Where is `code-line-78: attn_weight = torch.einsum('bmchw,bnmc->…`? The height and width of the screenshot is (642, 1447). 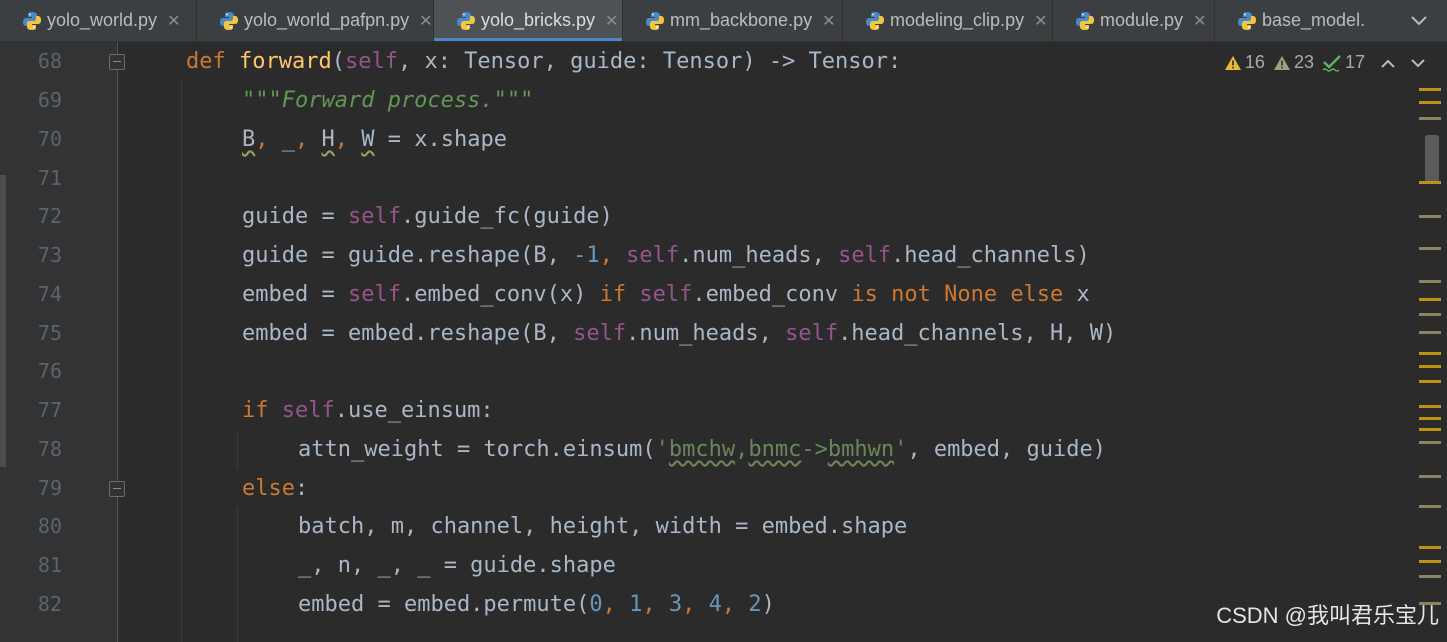 code-line-78: attn_weight = torch.einsum('bmchw,bnmc->… is located at coordinates (702, 449).